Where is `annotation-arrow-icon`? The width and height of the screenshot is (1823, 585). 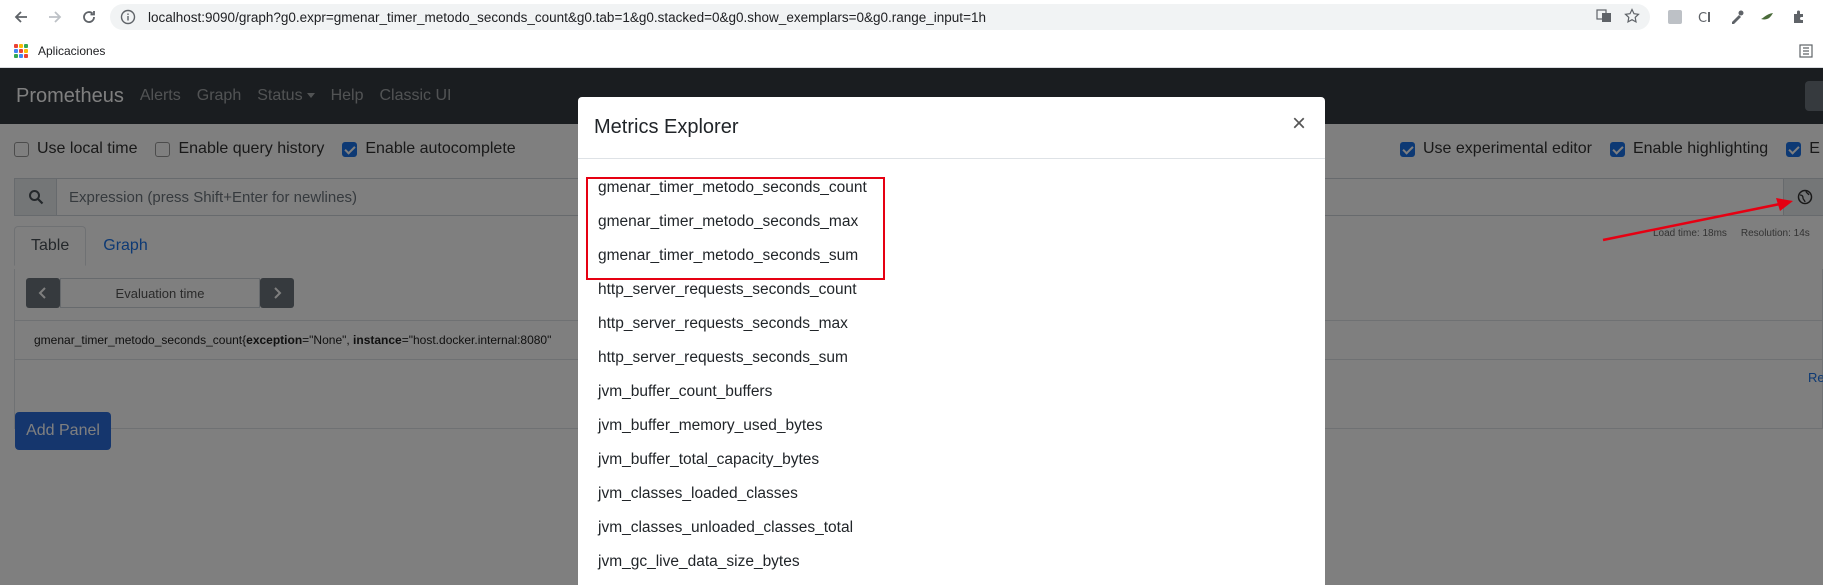
annotation-arrow-icon is located at coordinates (1697, 220).